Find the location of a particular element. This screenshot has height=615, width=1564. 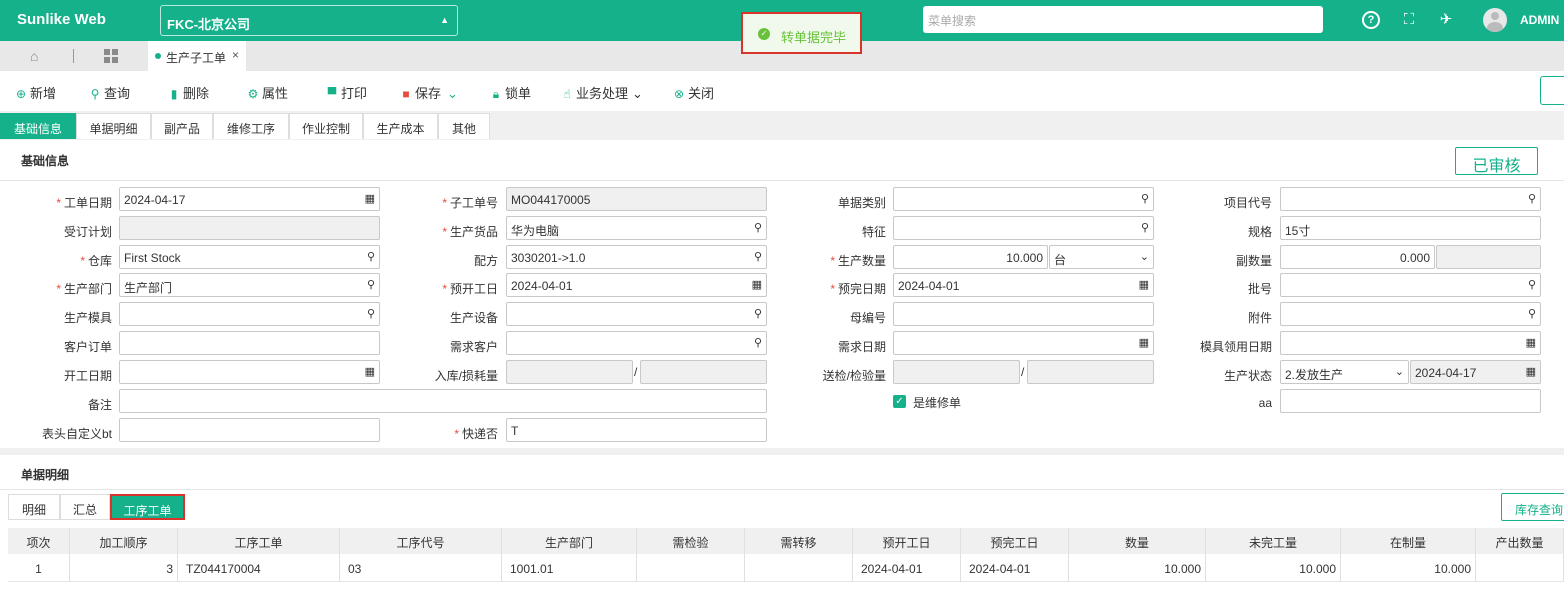

mold-date-field: ▦ is located at coordinates (1410, 343).